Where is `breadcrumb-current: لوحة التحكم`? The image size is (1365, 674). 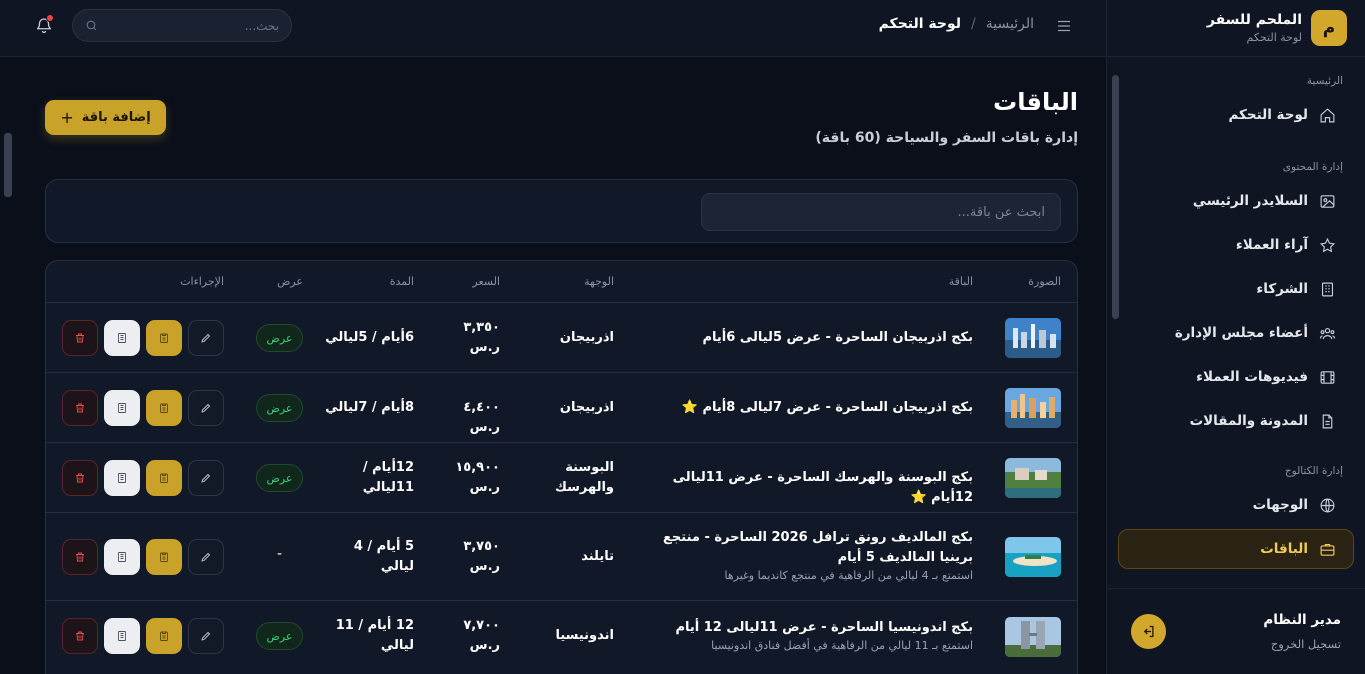
breadcrumb-current: لوحة التحكم is located at coordinates (920, 24).